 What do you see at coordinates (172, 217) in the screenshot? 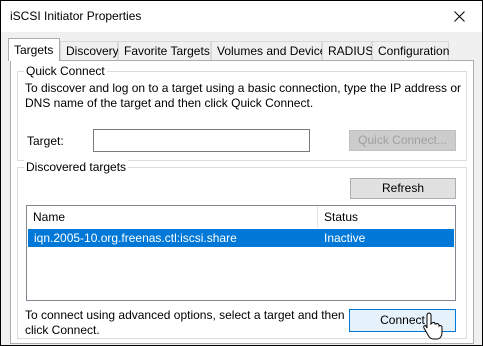
I see `column-header-name: Name` at bounding box center [172, 217].